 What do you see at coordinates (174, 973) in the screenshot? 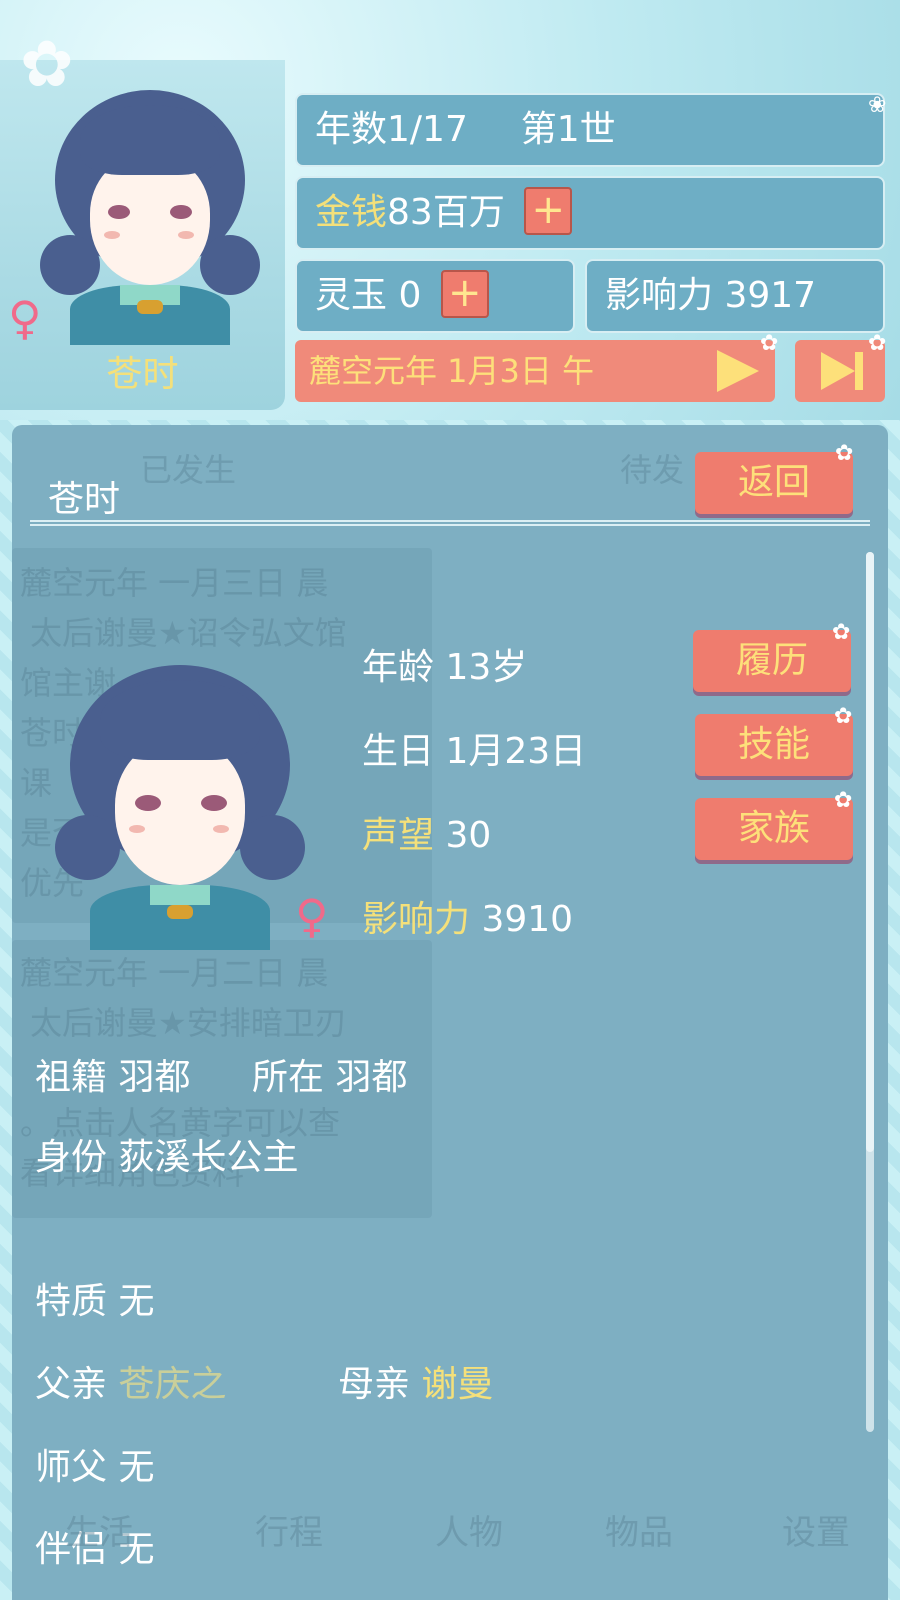
I see `ghost-event-text: 麓空元年 一月二日 晨` at bounding box center [174, 973].